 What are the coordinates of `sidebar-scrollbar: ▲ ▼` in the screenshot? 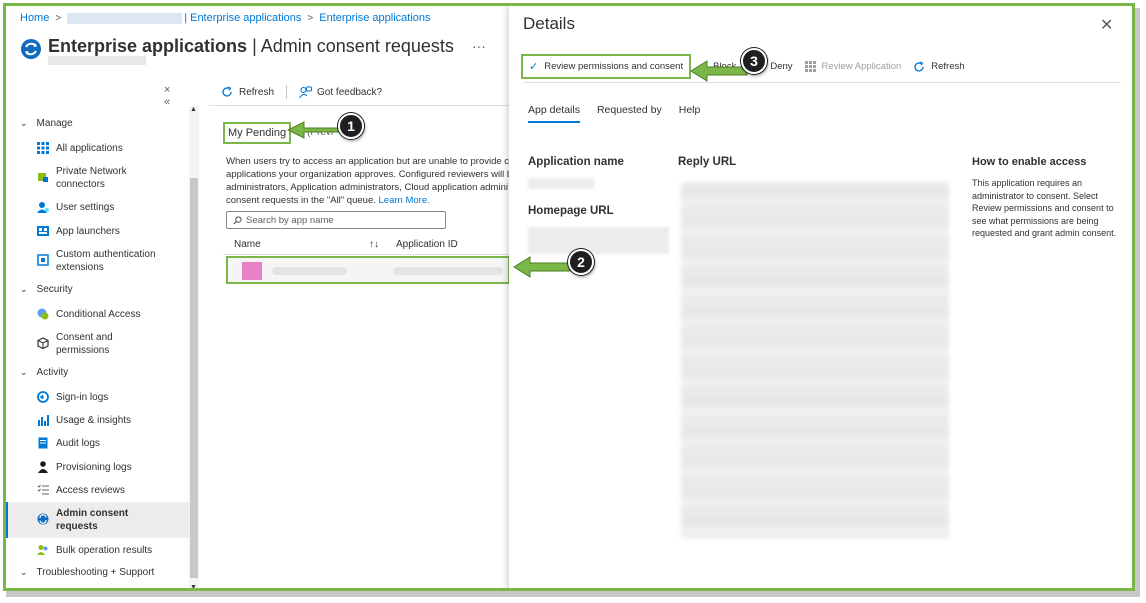 It's located at (194, 347).